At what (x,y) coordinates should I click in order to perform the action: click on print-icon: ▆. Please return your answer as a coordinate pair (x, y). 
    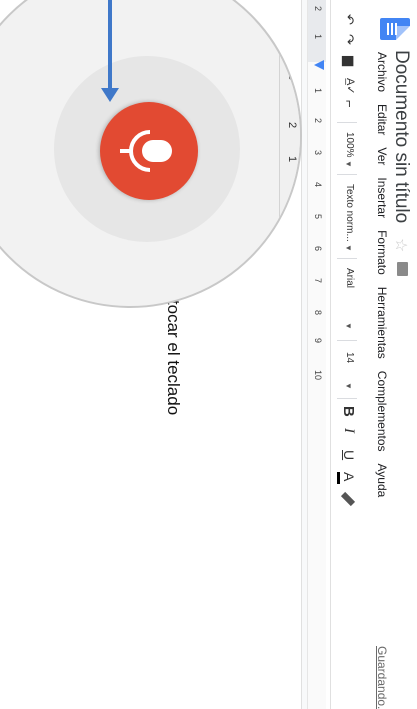
    Looking at the image, I should click on (349, 61).